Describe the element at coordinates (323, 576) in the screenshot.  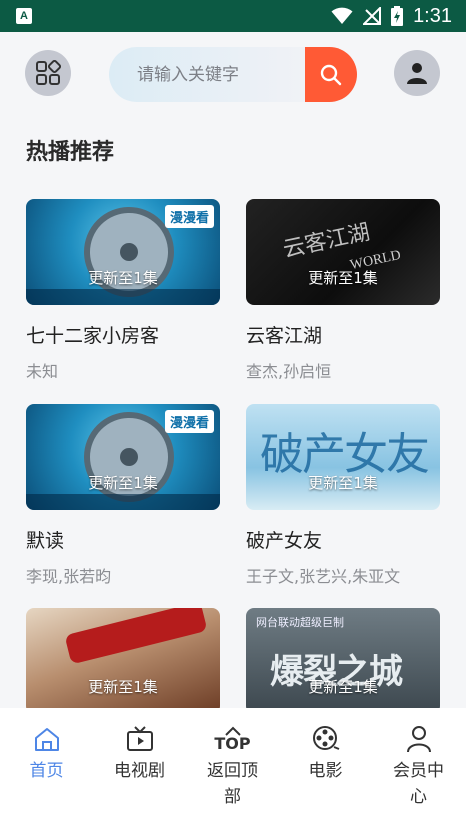
I see `video-cast: 王子文,张艺兴,朱亚文` at that location.